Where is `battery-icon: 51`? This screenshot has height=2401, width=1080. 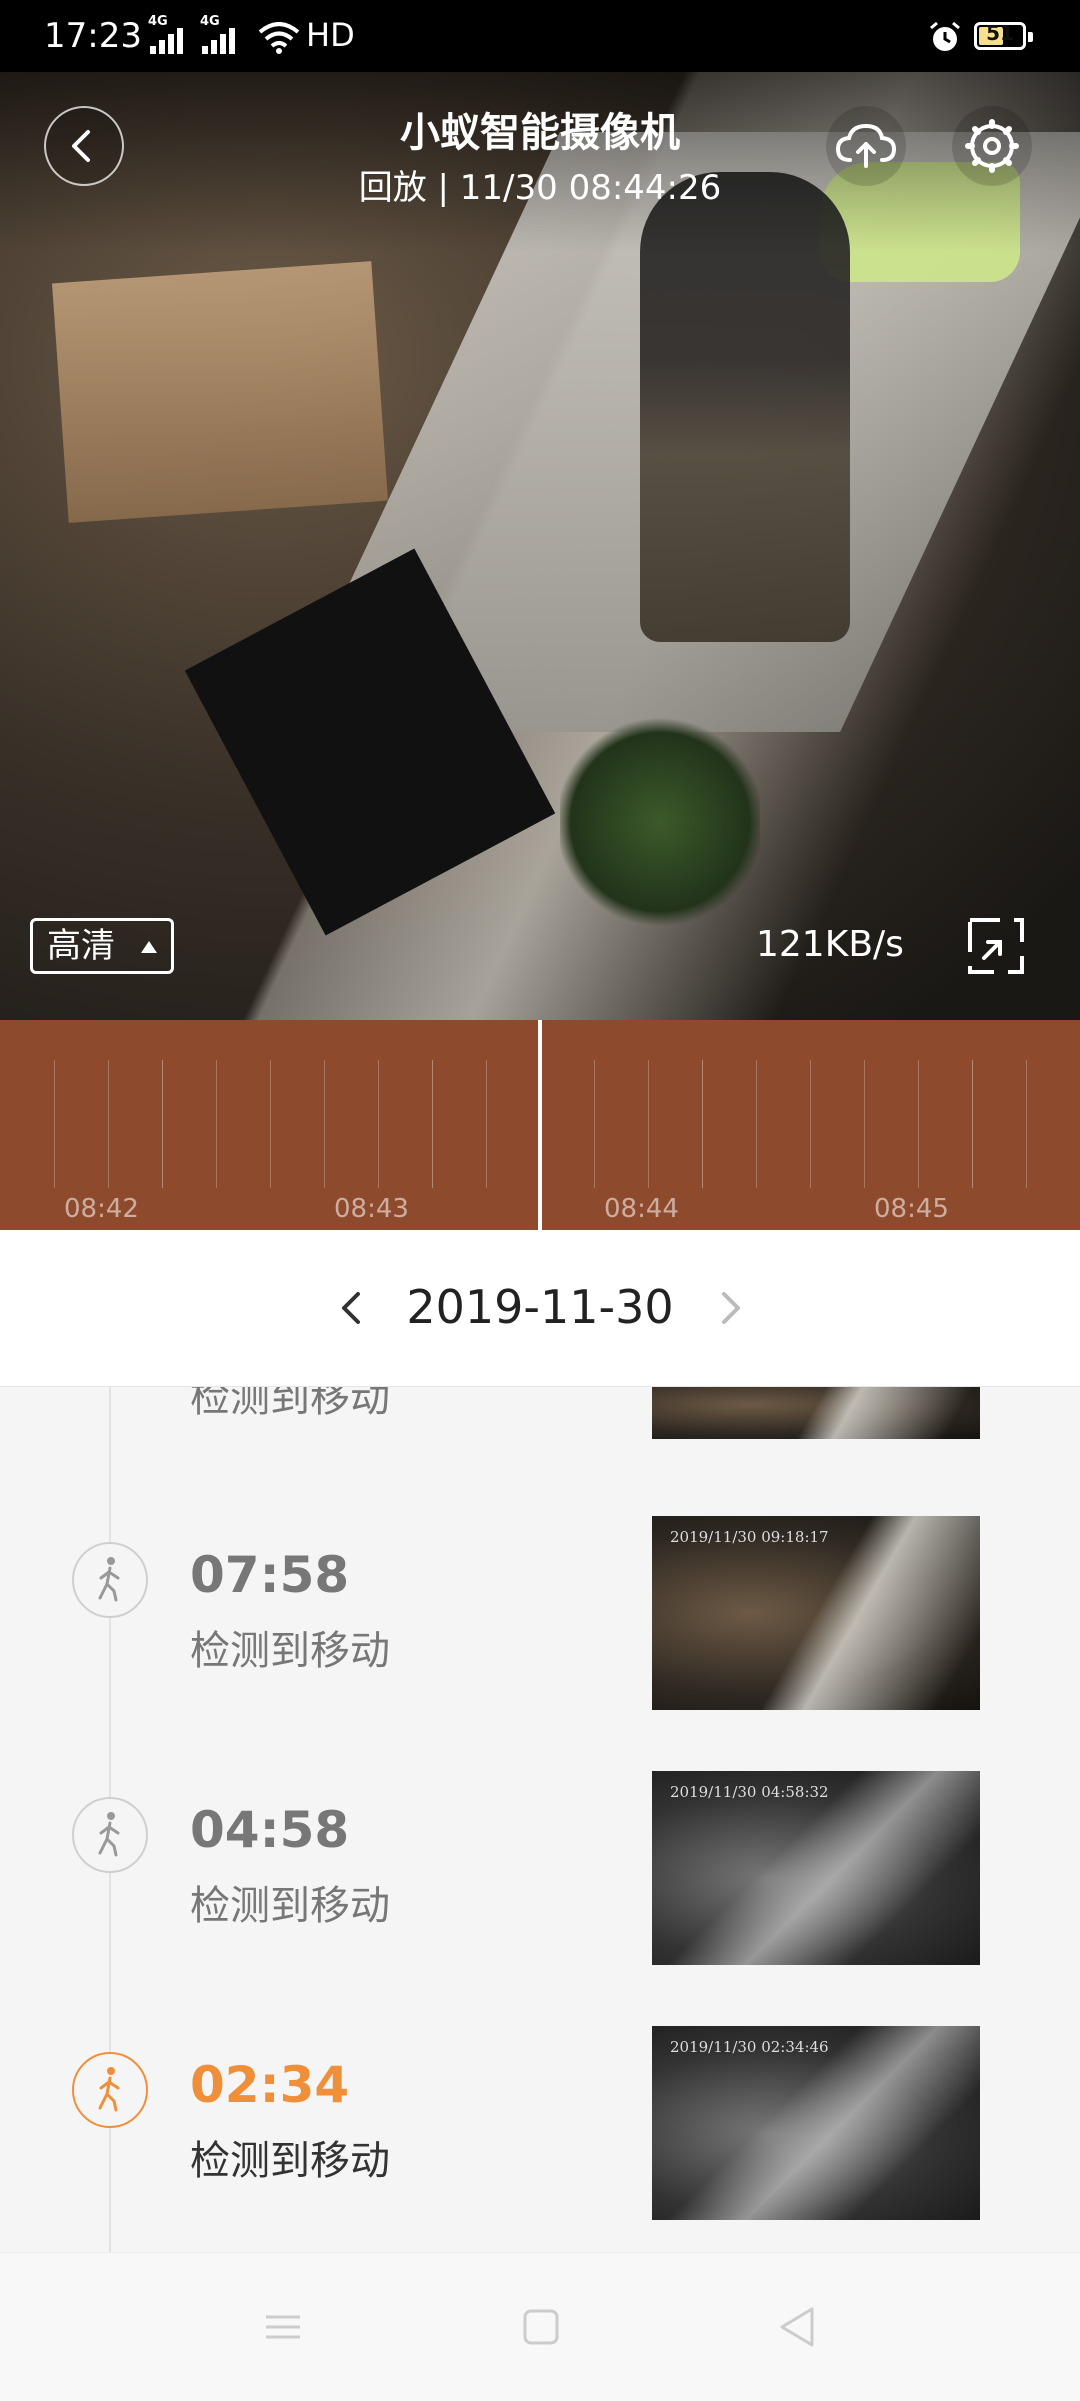 battery-icon: 51 is located at coordinates (1003, 35).